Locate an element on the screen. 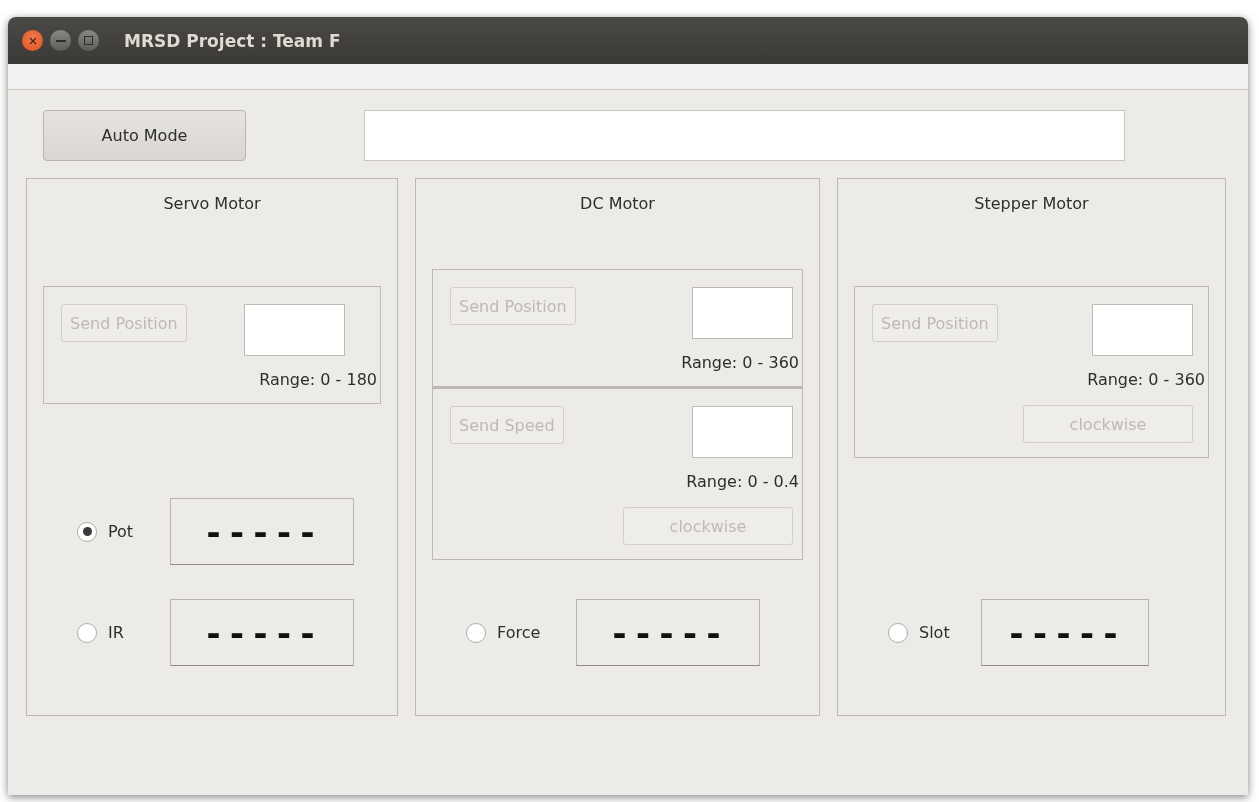 The height and width of the screenshot is (802, 1259). range-label: Range: 0 - 0.4 is located at coordinates (742, 481).